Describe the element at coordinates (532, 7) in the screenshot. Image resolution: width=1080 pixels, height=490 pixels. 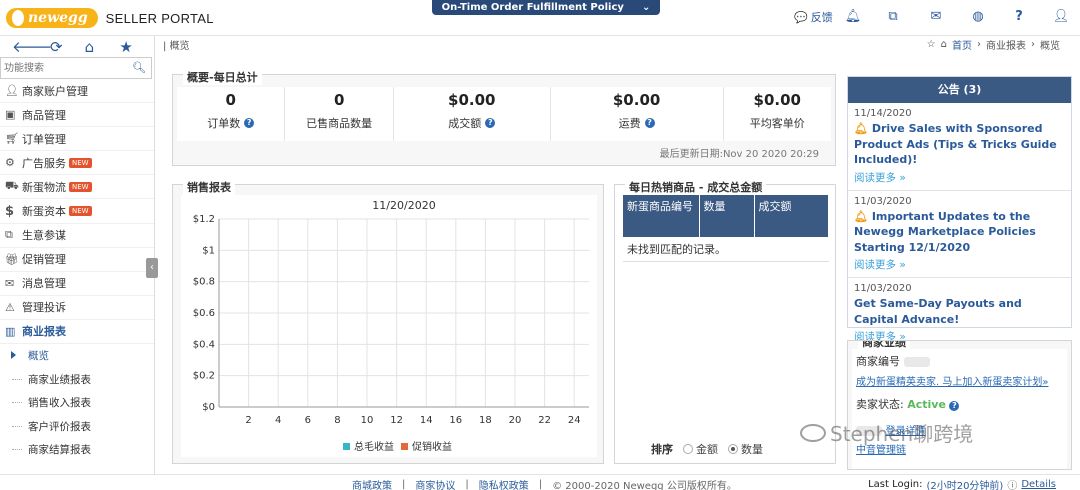
I see `policy-label: On-Time Order Fulfillment Policy` at that location.